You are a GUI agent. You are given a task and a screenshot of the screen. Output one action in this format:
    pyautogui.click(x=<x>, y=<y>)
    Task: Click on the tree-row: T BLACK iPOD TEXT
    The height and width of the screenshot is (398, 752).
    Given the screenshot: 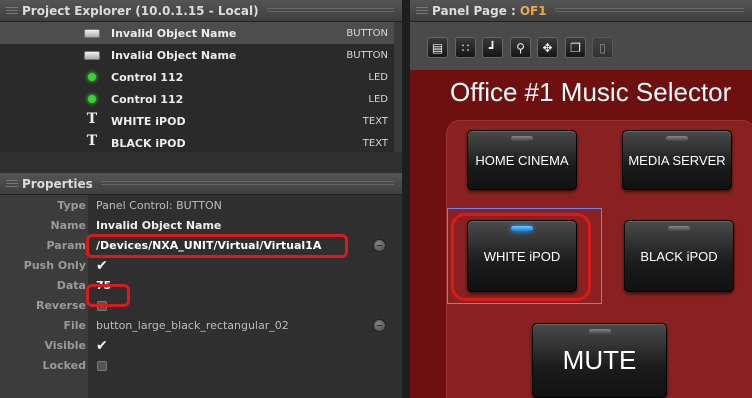 What is the action you would take?
    pyautogui.click(x=197, y=142)
    